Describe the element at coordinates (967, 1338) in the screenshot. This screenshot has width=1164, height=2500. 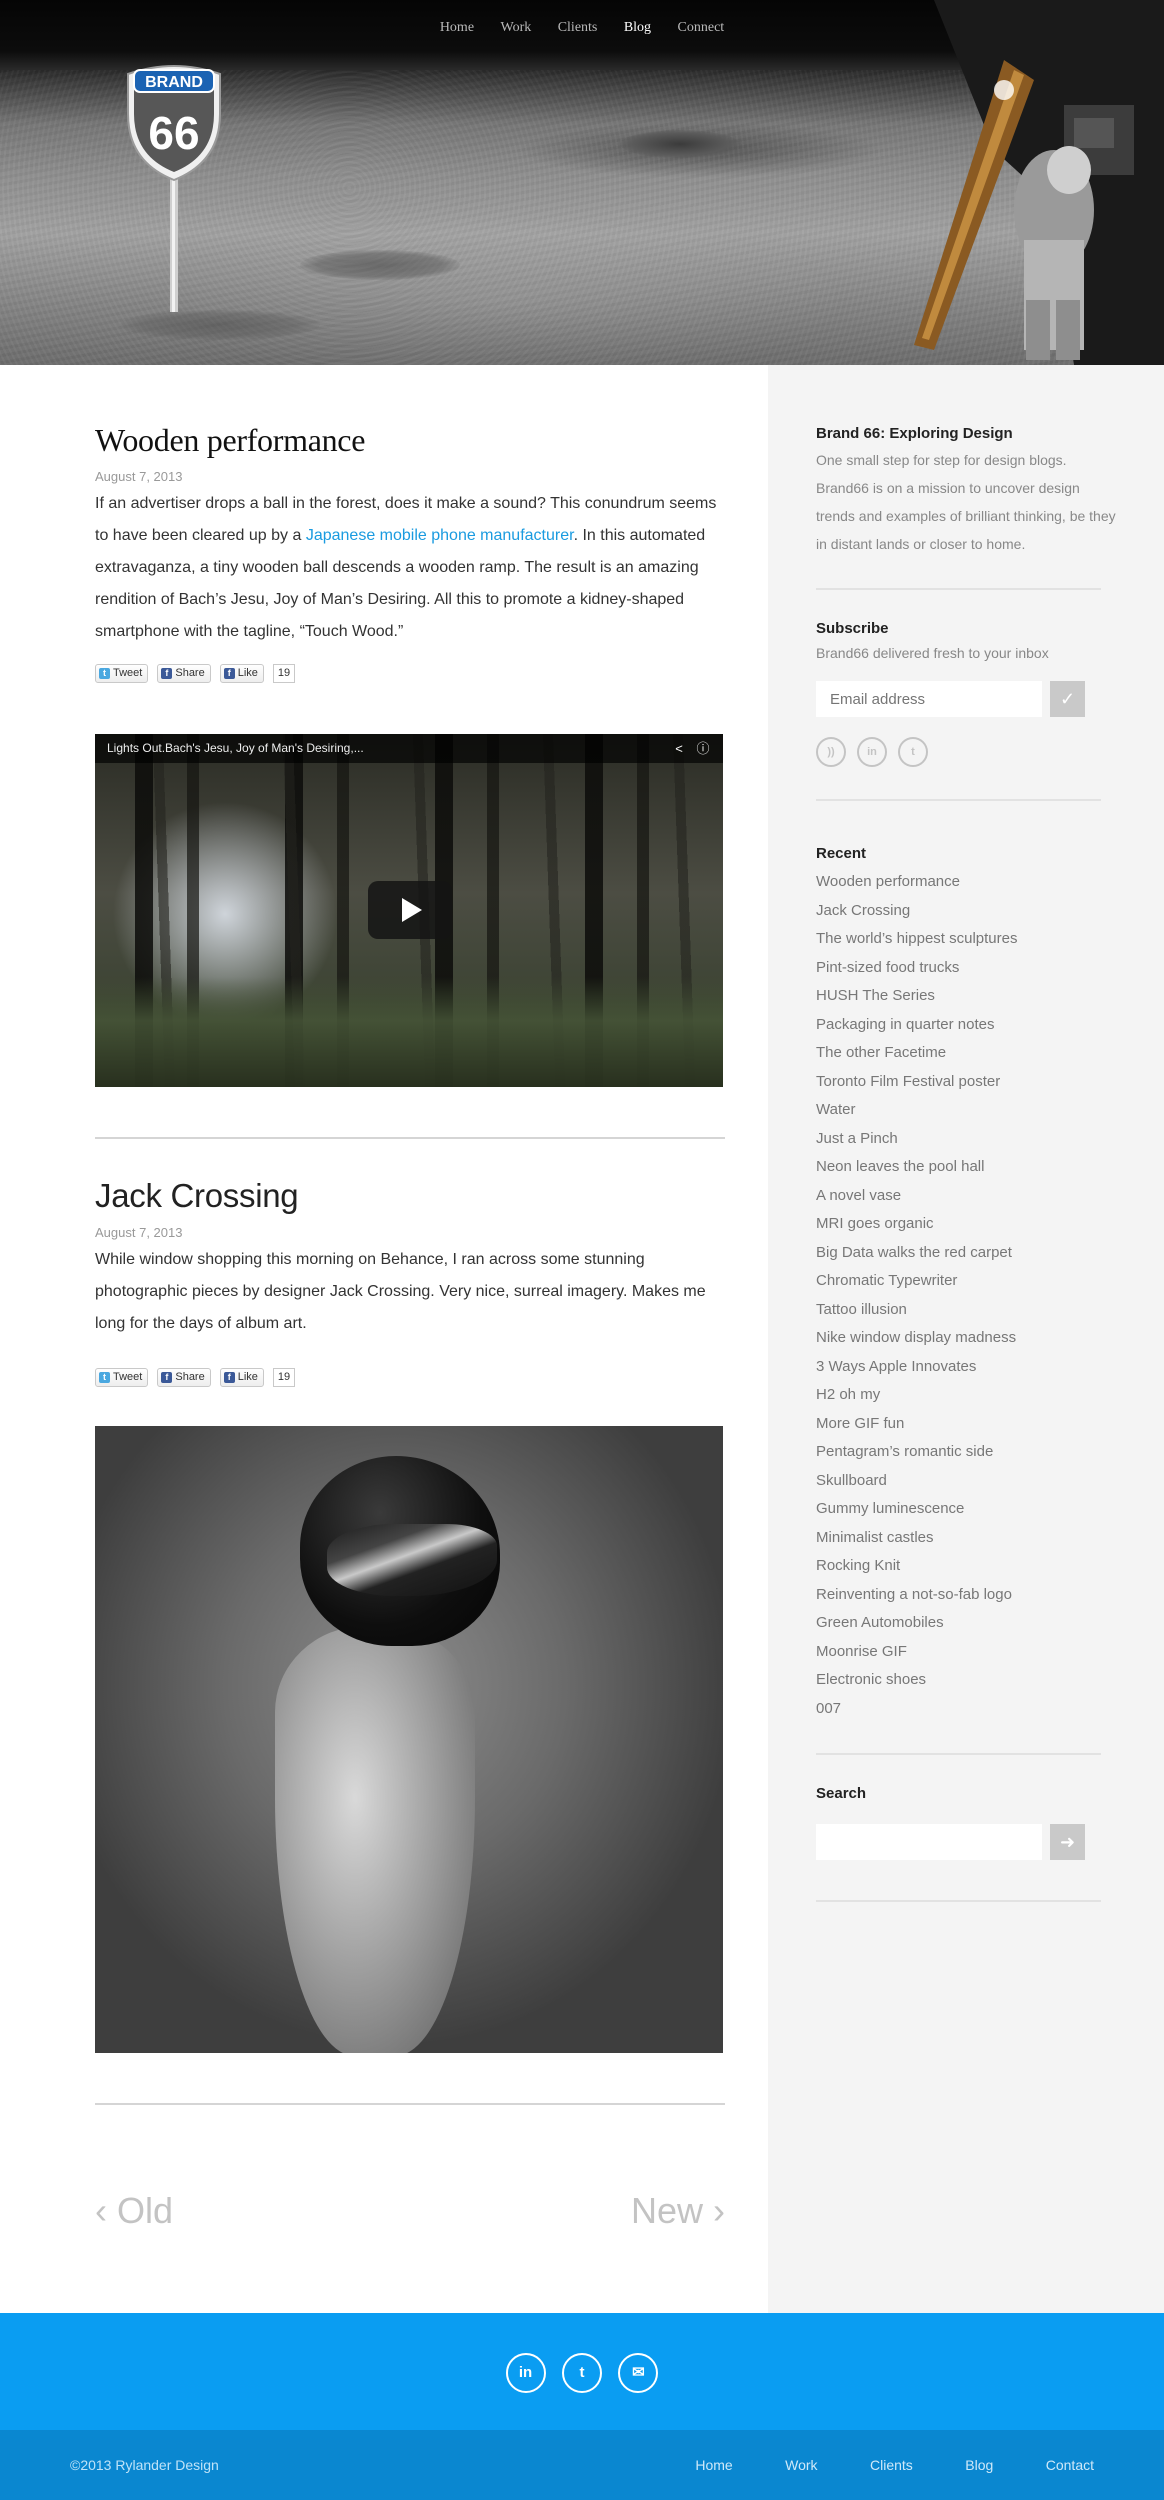
I see `recent-item: Nike window display madness` at that location.